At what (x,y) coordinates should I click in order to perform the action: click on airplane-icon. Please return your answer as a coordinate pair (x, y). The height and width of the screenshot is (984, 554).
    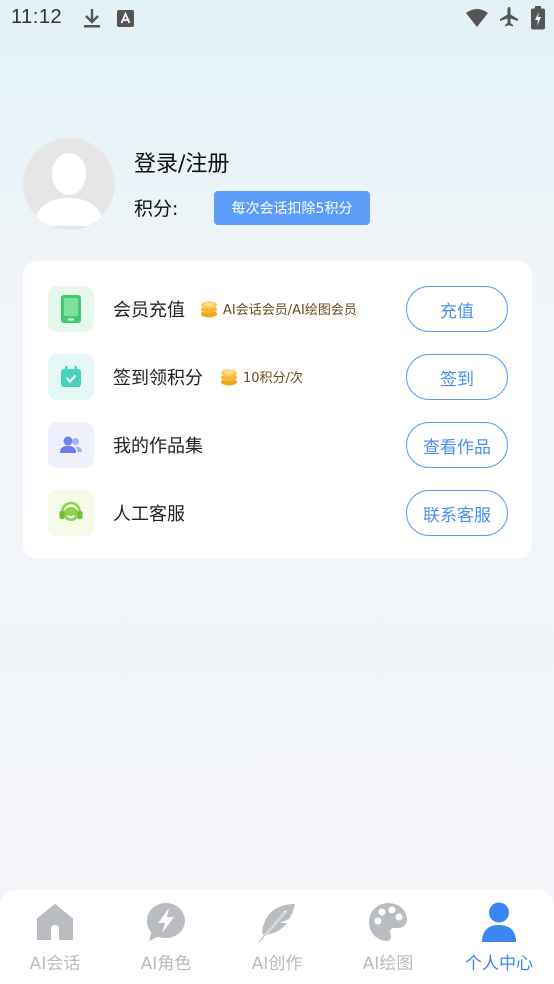
    Looking at the image, I should click on (509, 19).